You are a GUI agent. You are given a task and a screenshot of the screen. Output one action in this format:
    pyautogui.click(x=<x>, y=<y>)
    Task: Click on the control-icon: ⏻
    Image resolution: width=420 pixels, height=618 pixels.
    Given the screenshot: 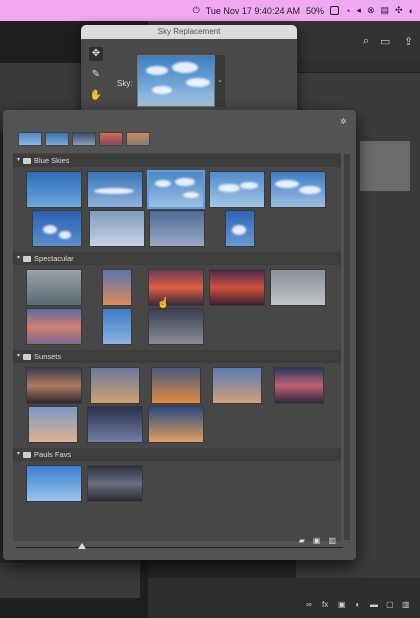 What is the action you would take?
    pyautogui.click(x=196, y=10)
    